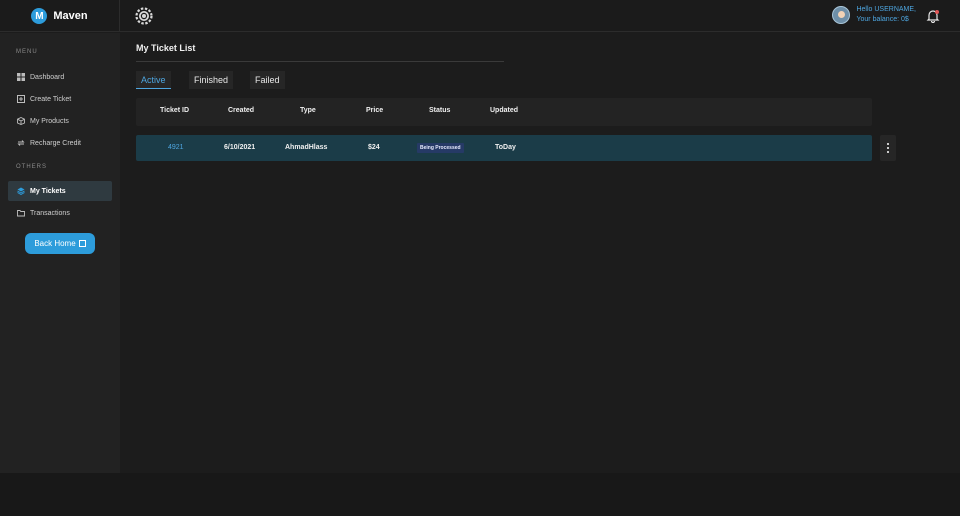  I want to click on column-header-status: Status, so click(439, 110).